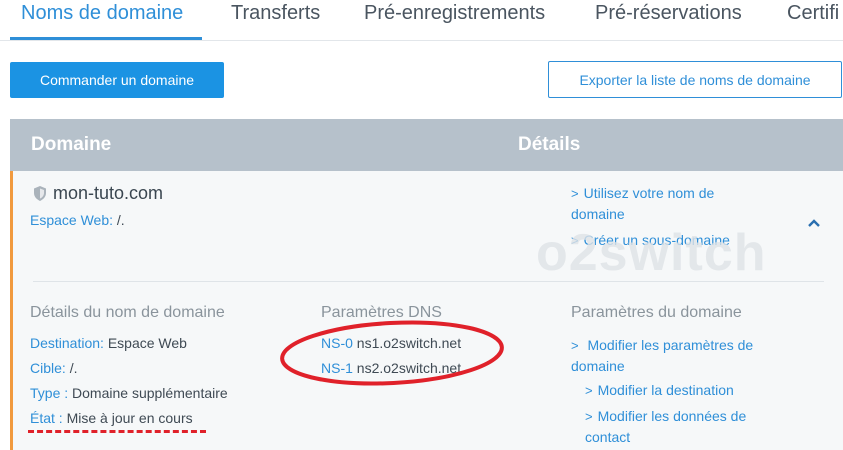 Image resolution: width=843 pixels, height=450 pixels. Describe the element at coordinates (668, 13) in the screenshot. I see `tab-pre-reservations: Pré-réservations` at that location.